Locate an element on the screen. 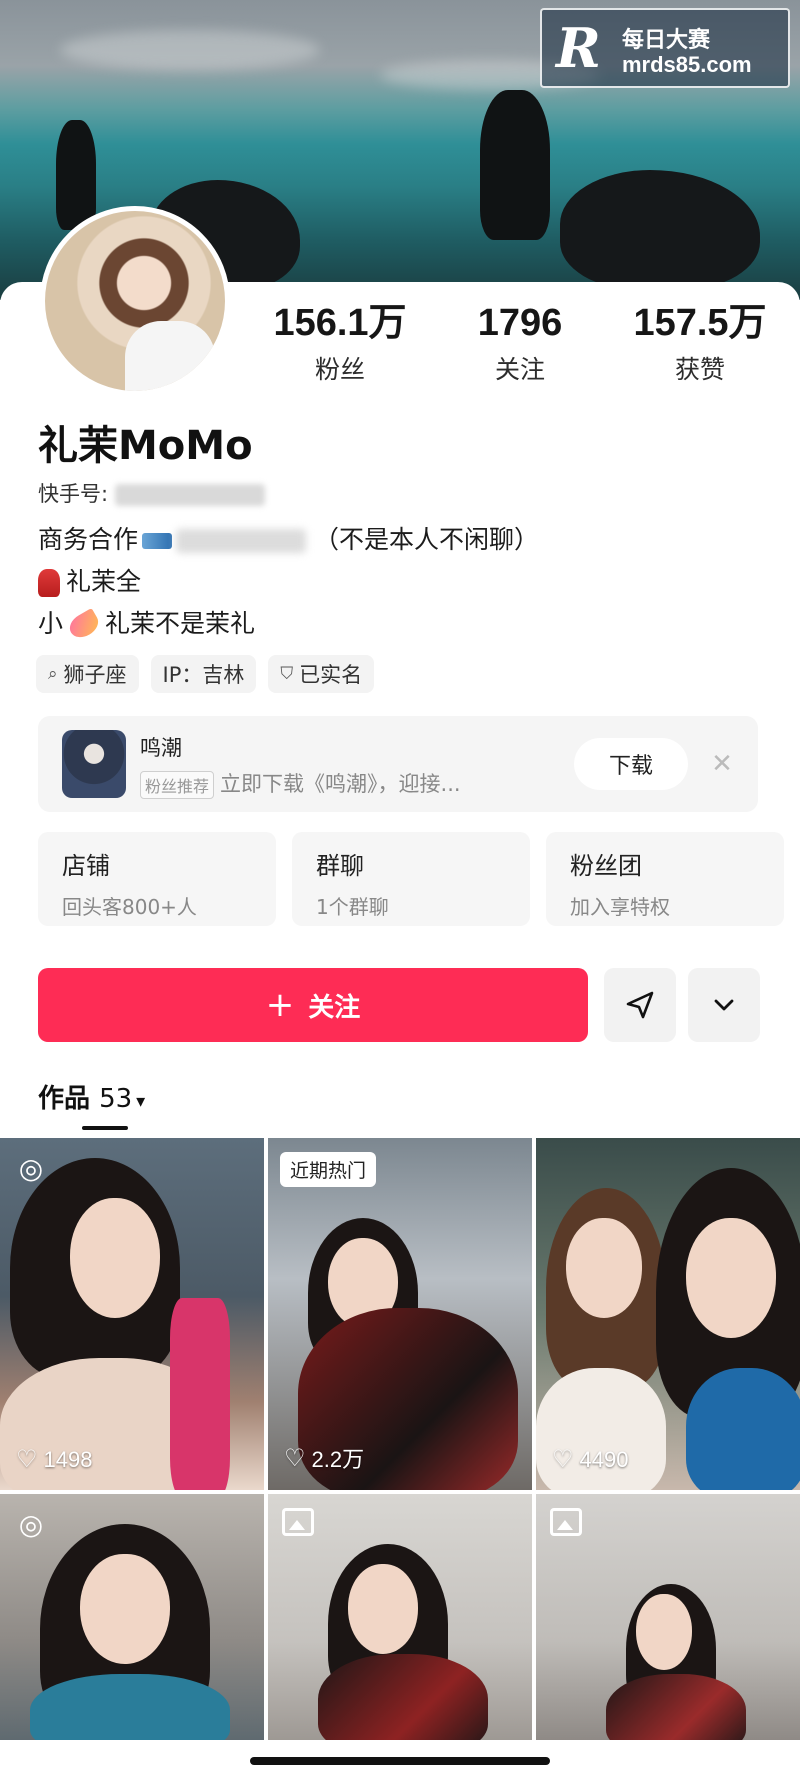  watermark-r-logo: R is located at coordinates (578, 48).